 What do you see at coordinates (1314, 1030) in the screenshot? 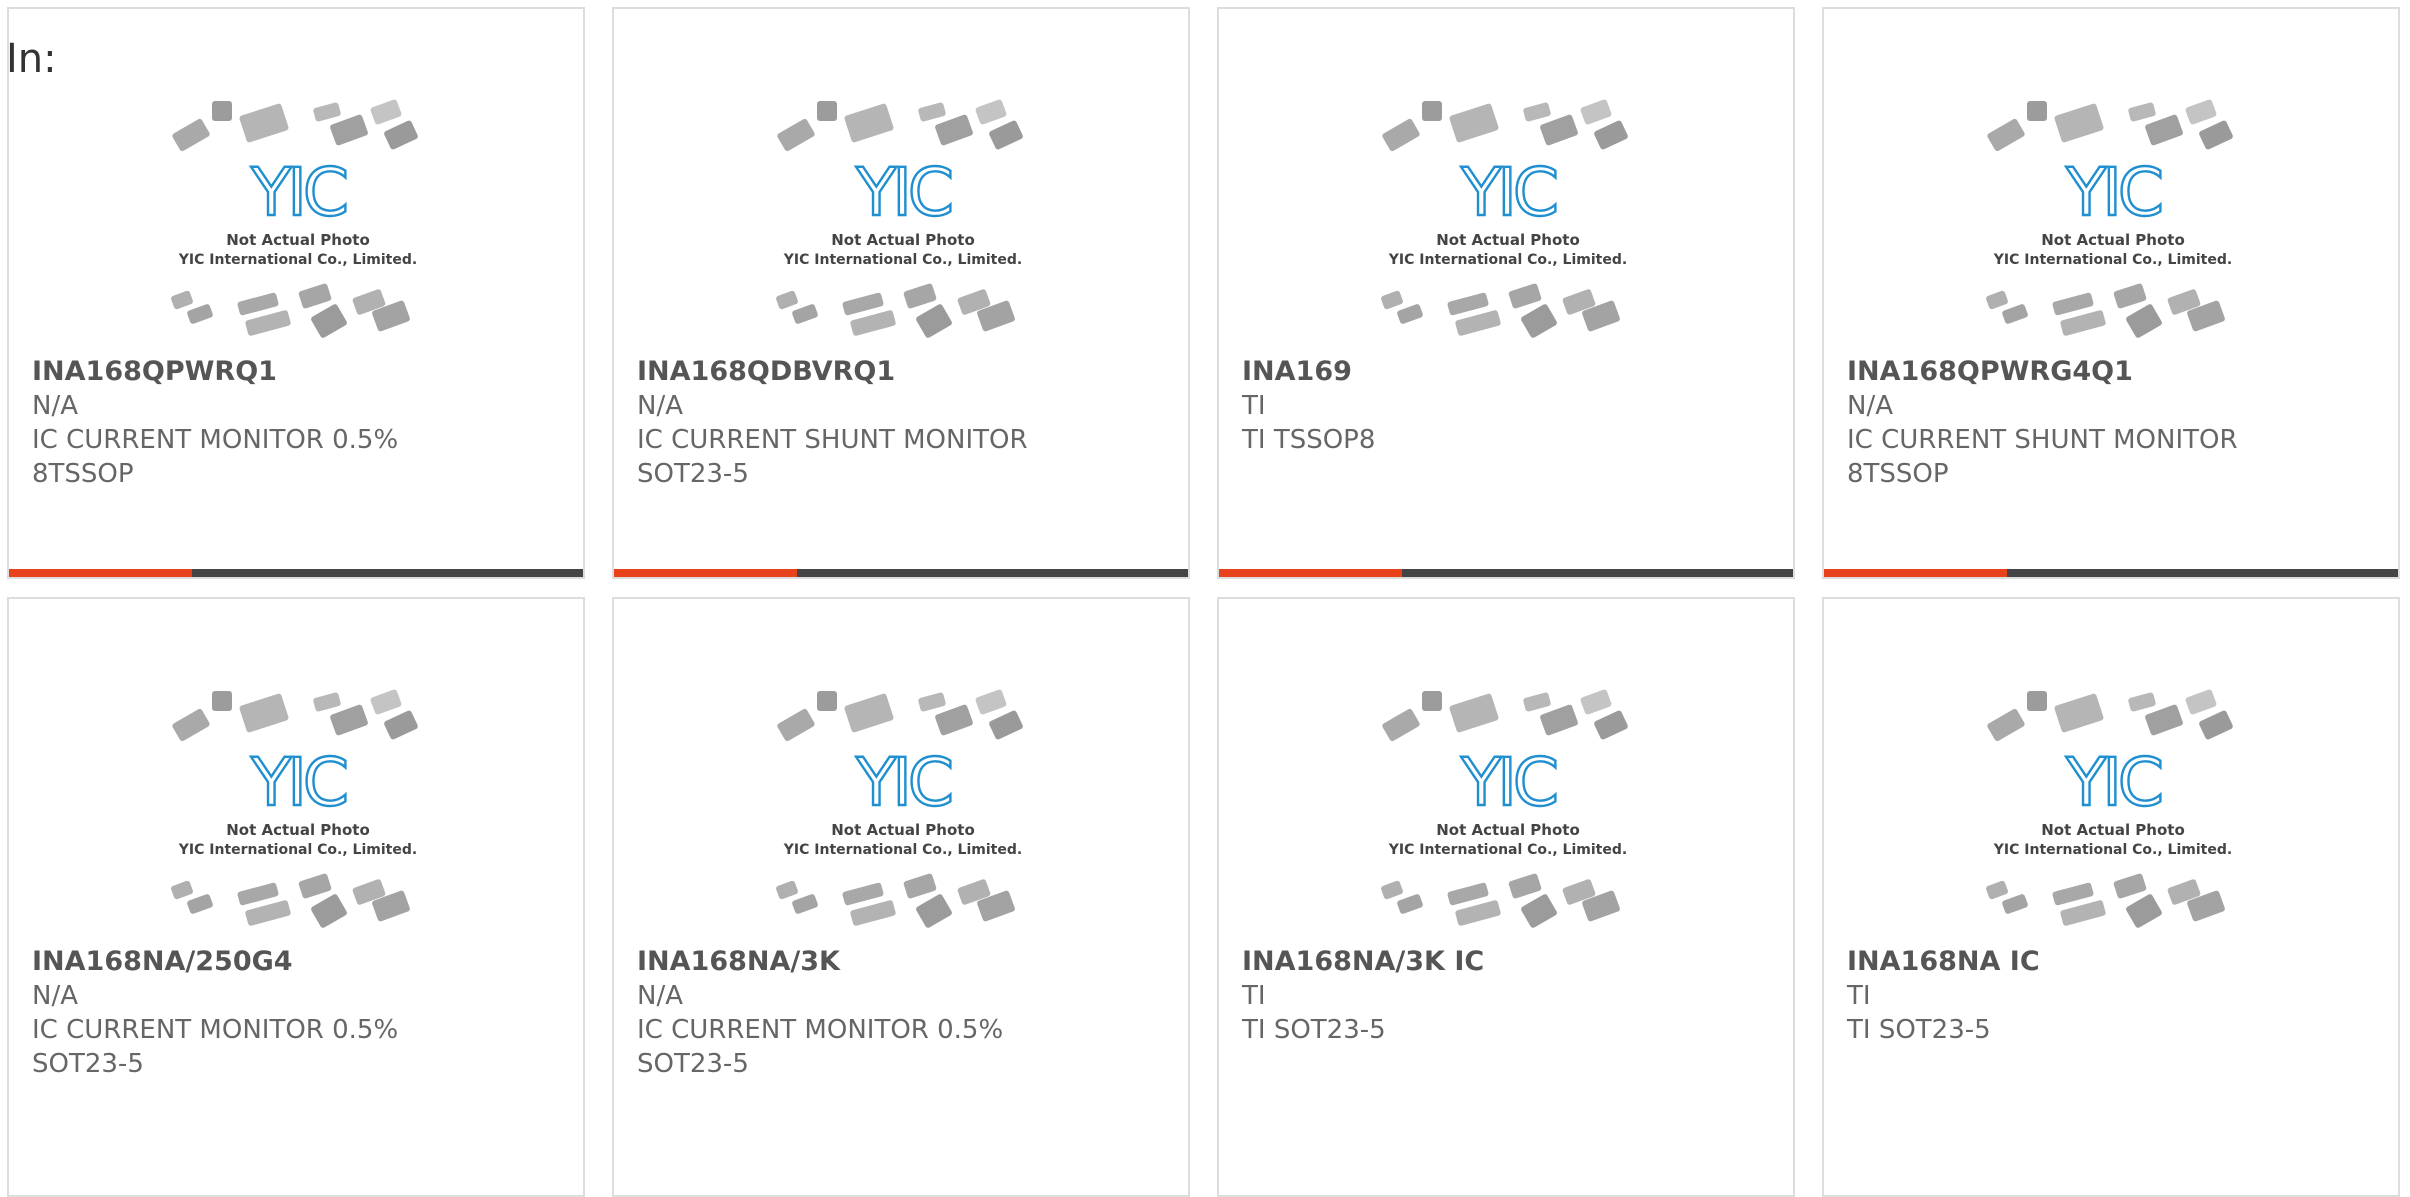
I see `description: TI SOT23-5` at bounding box center [1314, 1030].